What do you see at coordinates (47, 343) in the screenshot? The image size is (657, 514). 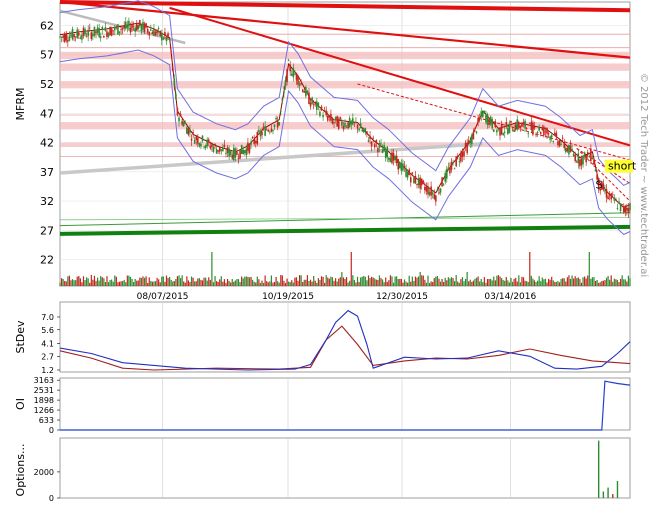 I see `sd-tick-label: 4.1` at bounding box center [47, 343].